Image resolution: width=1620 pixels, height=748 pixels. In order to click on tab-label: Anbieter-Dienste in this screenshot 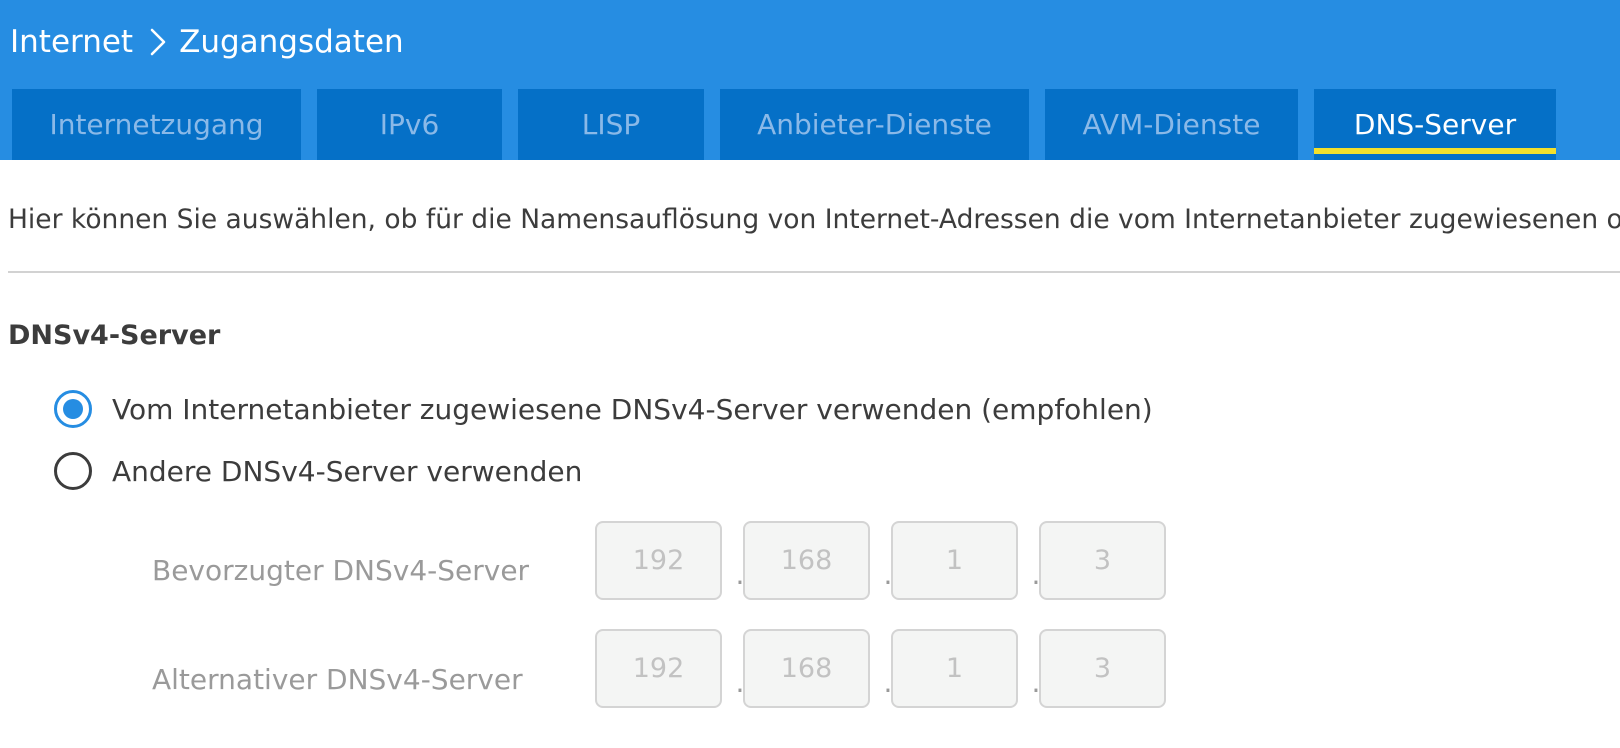, I will do `click(874, 124)`.